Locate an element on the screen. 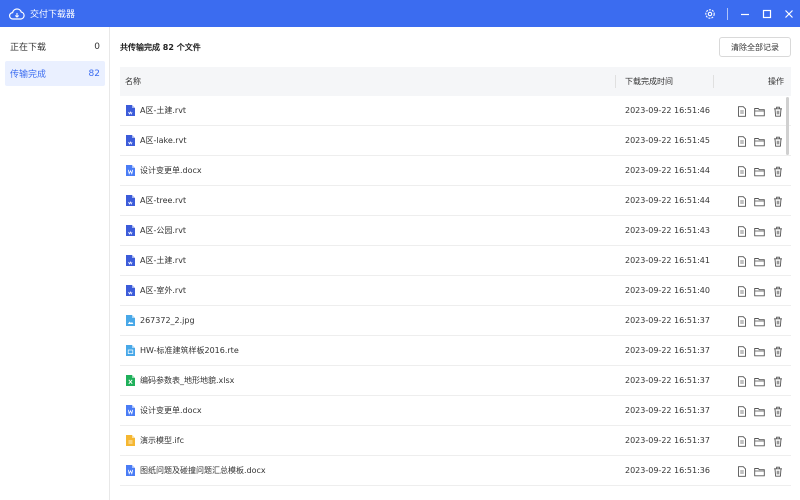 This screenshot has height=500, width=800. maximize-button is located at coordinates (767, 13).